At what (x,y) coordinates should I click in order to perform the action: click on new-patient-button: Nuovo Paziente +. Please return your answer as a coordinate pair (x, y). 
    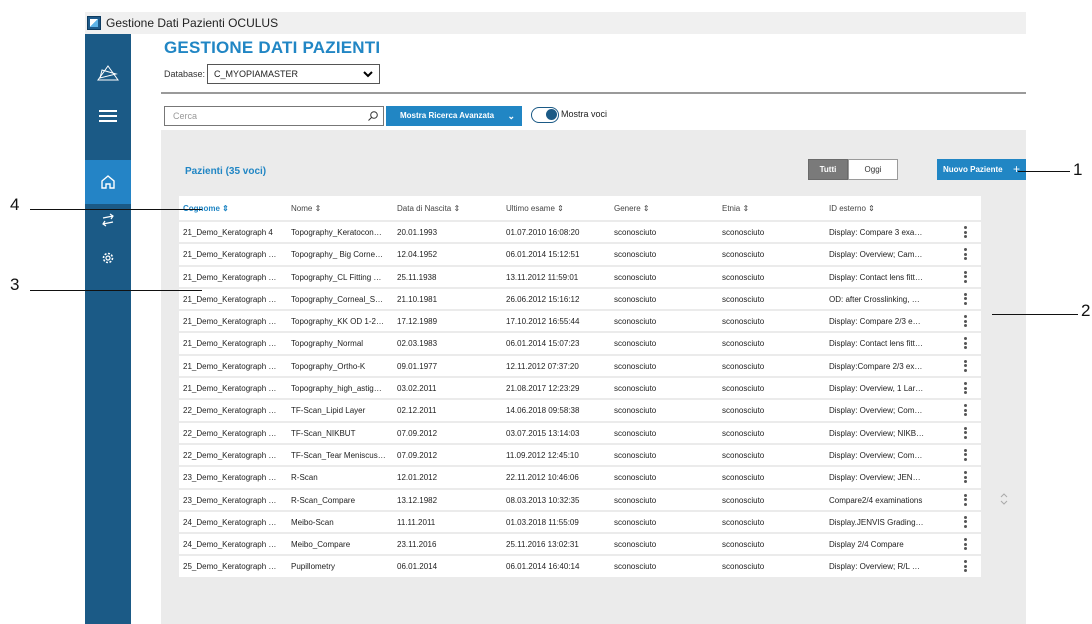
    Looking at the image, I should click on (981, 169).